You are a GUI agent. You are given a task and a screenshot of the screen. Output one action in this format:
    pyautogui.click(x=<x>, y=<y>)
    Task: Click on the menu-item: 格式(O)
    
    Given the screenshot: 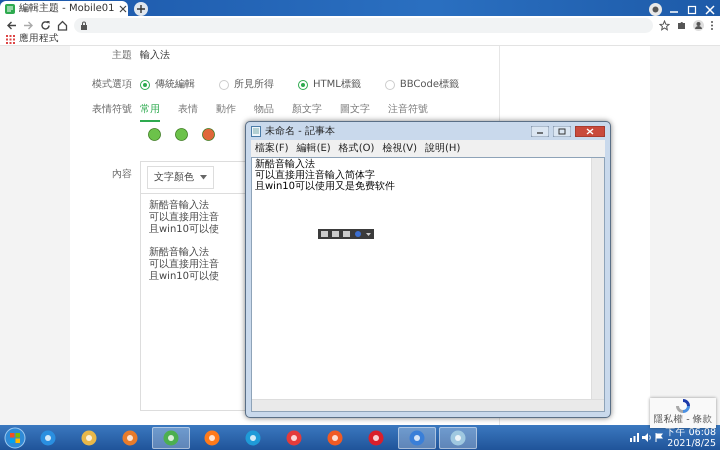 What is the action you would take?
    pyautogui.click(x=356, y=148)
    